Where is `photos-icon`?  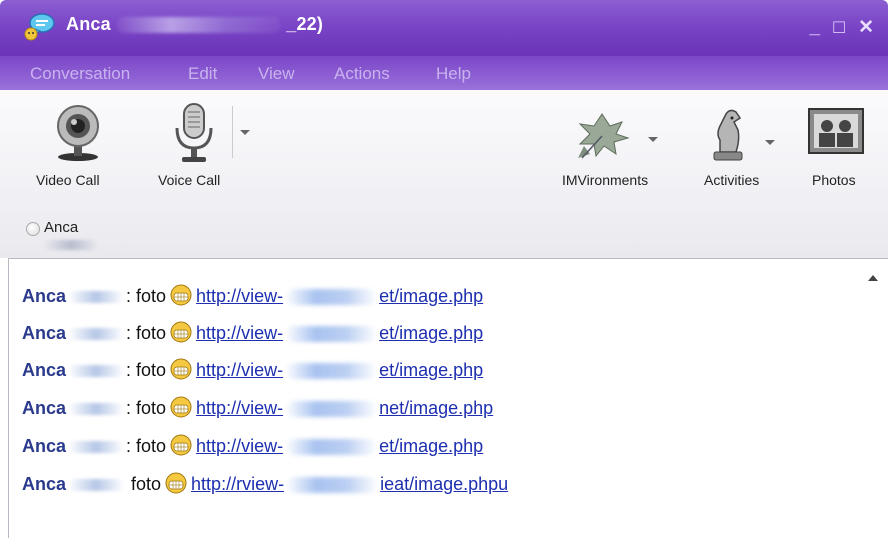 photos-icon is located at coordinates (836, 131).